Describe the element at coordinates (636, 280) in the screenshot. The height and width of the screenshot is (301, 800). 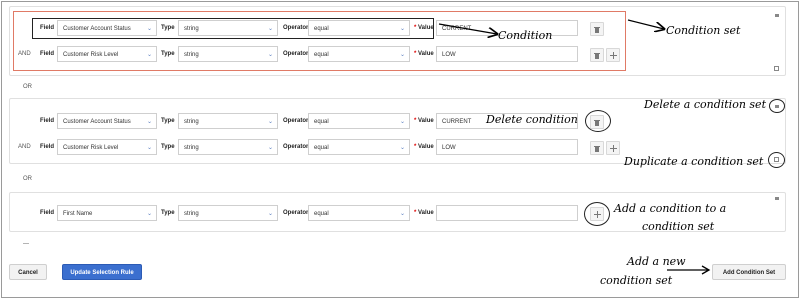
I see `annotation-add-new-set-2: condition set` at that location.